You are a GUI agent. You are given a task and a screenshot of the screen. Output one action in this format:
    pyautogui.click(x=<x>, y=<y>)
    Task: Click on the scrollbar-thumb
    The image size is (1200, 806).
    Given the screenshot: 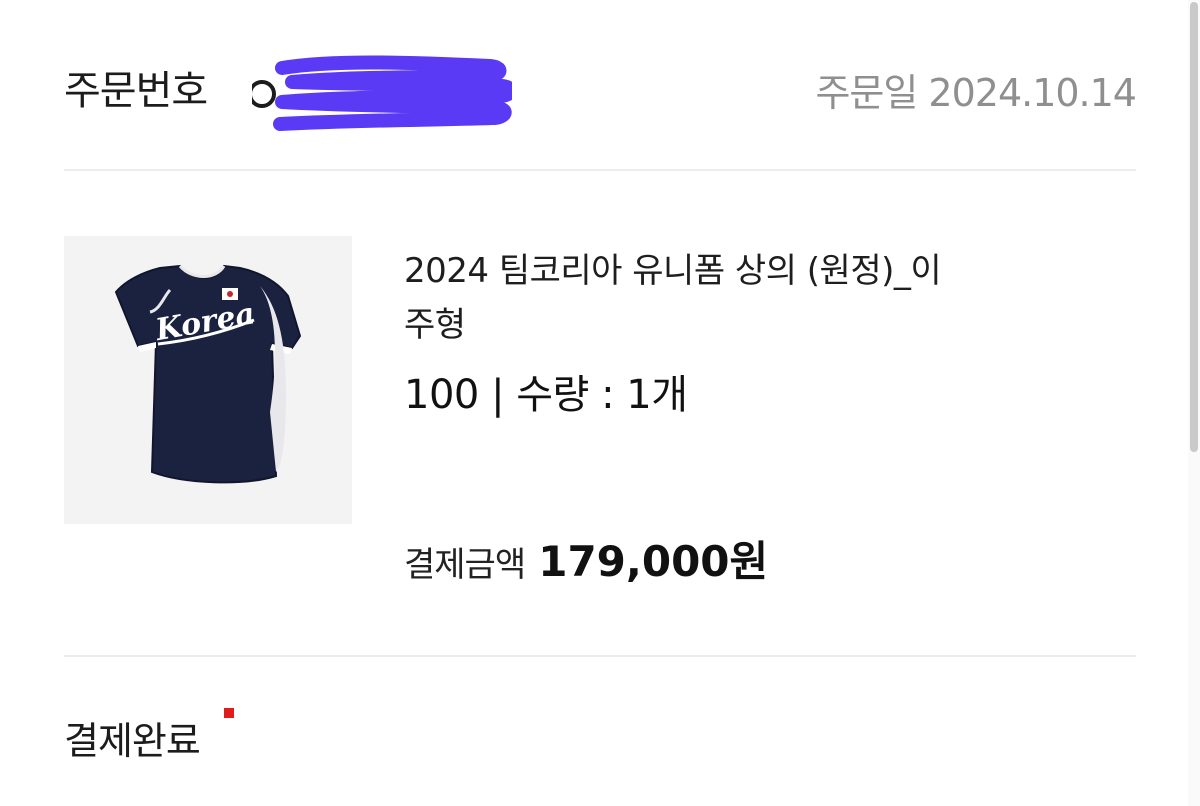 What is the action you would take?
    pyautogui.click(x=1194, y=227)
    